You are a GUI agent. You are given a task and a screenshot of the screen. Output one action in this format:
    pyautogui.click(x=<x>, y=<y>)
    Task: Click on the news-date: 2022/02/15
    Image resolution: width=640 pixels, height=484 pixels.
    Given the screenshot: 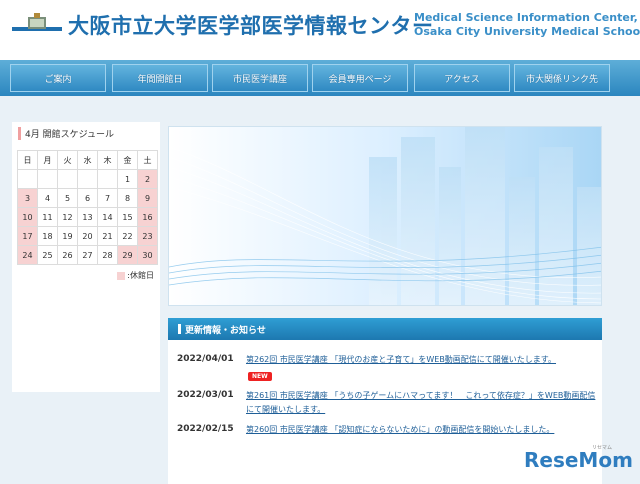 What is the action you would take?
    pyautogui.click(x=205, y=429)
    